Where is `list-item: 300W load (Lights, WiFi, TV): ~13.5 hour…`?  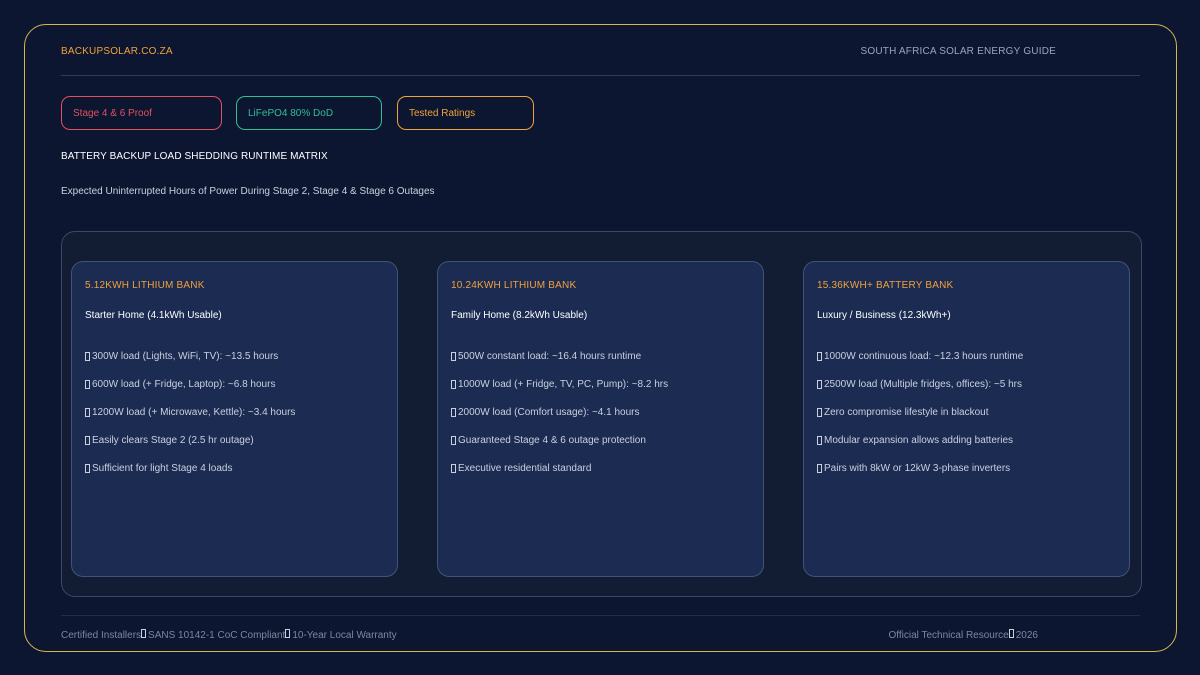 list-item: 300W load (Lights, WiFi, TV): ~13.5 hour… is located at coordinates (190, 365).